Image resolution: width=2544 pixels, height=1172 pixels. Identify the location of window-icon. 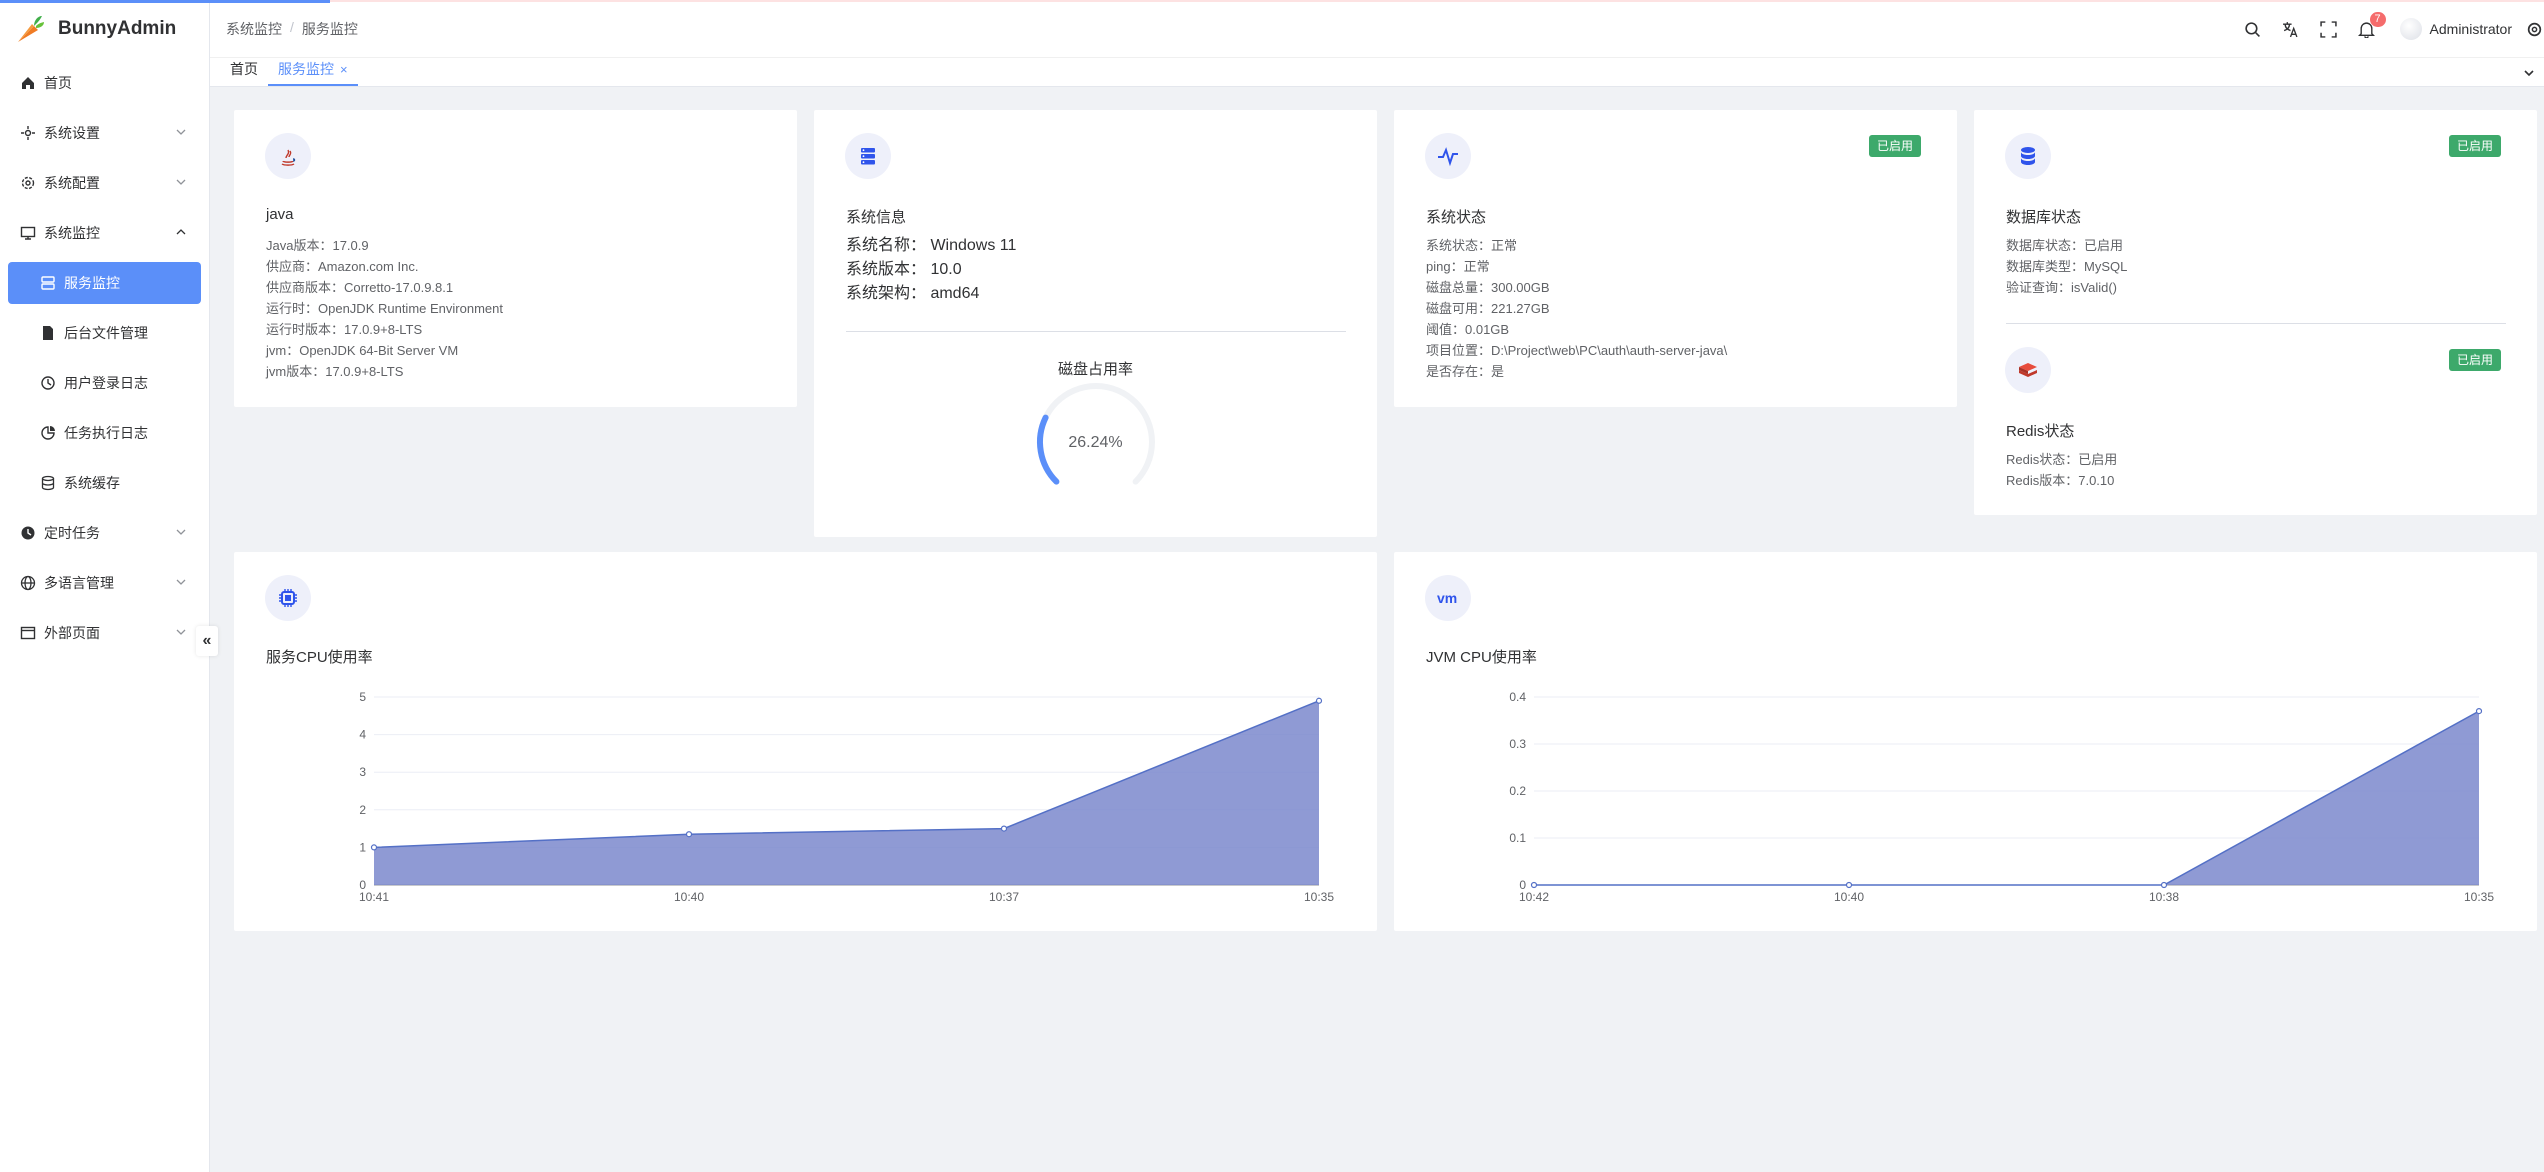
(28, 633).